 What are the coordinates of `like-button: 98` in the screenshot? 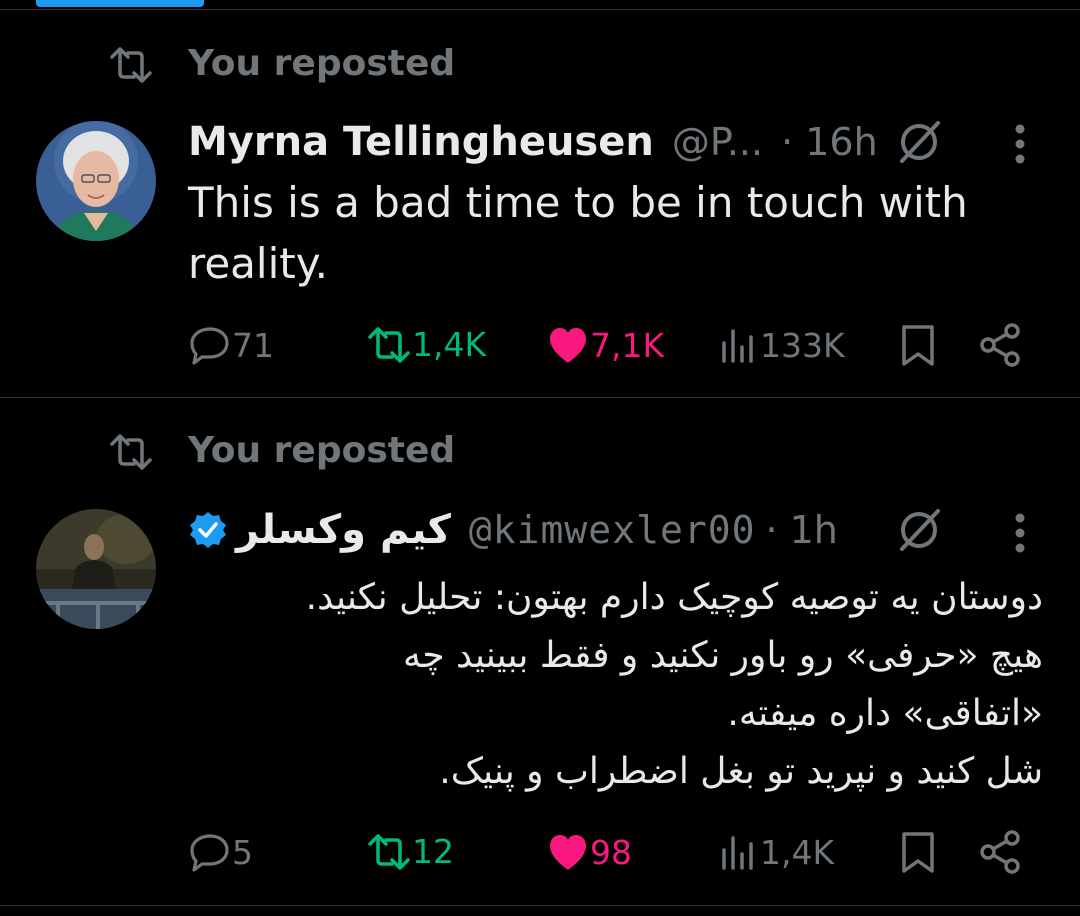 It's located at (589, 852).